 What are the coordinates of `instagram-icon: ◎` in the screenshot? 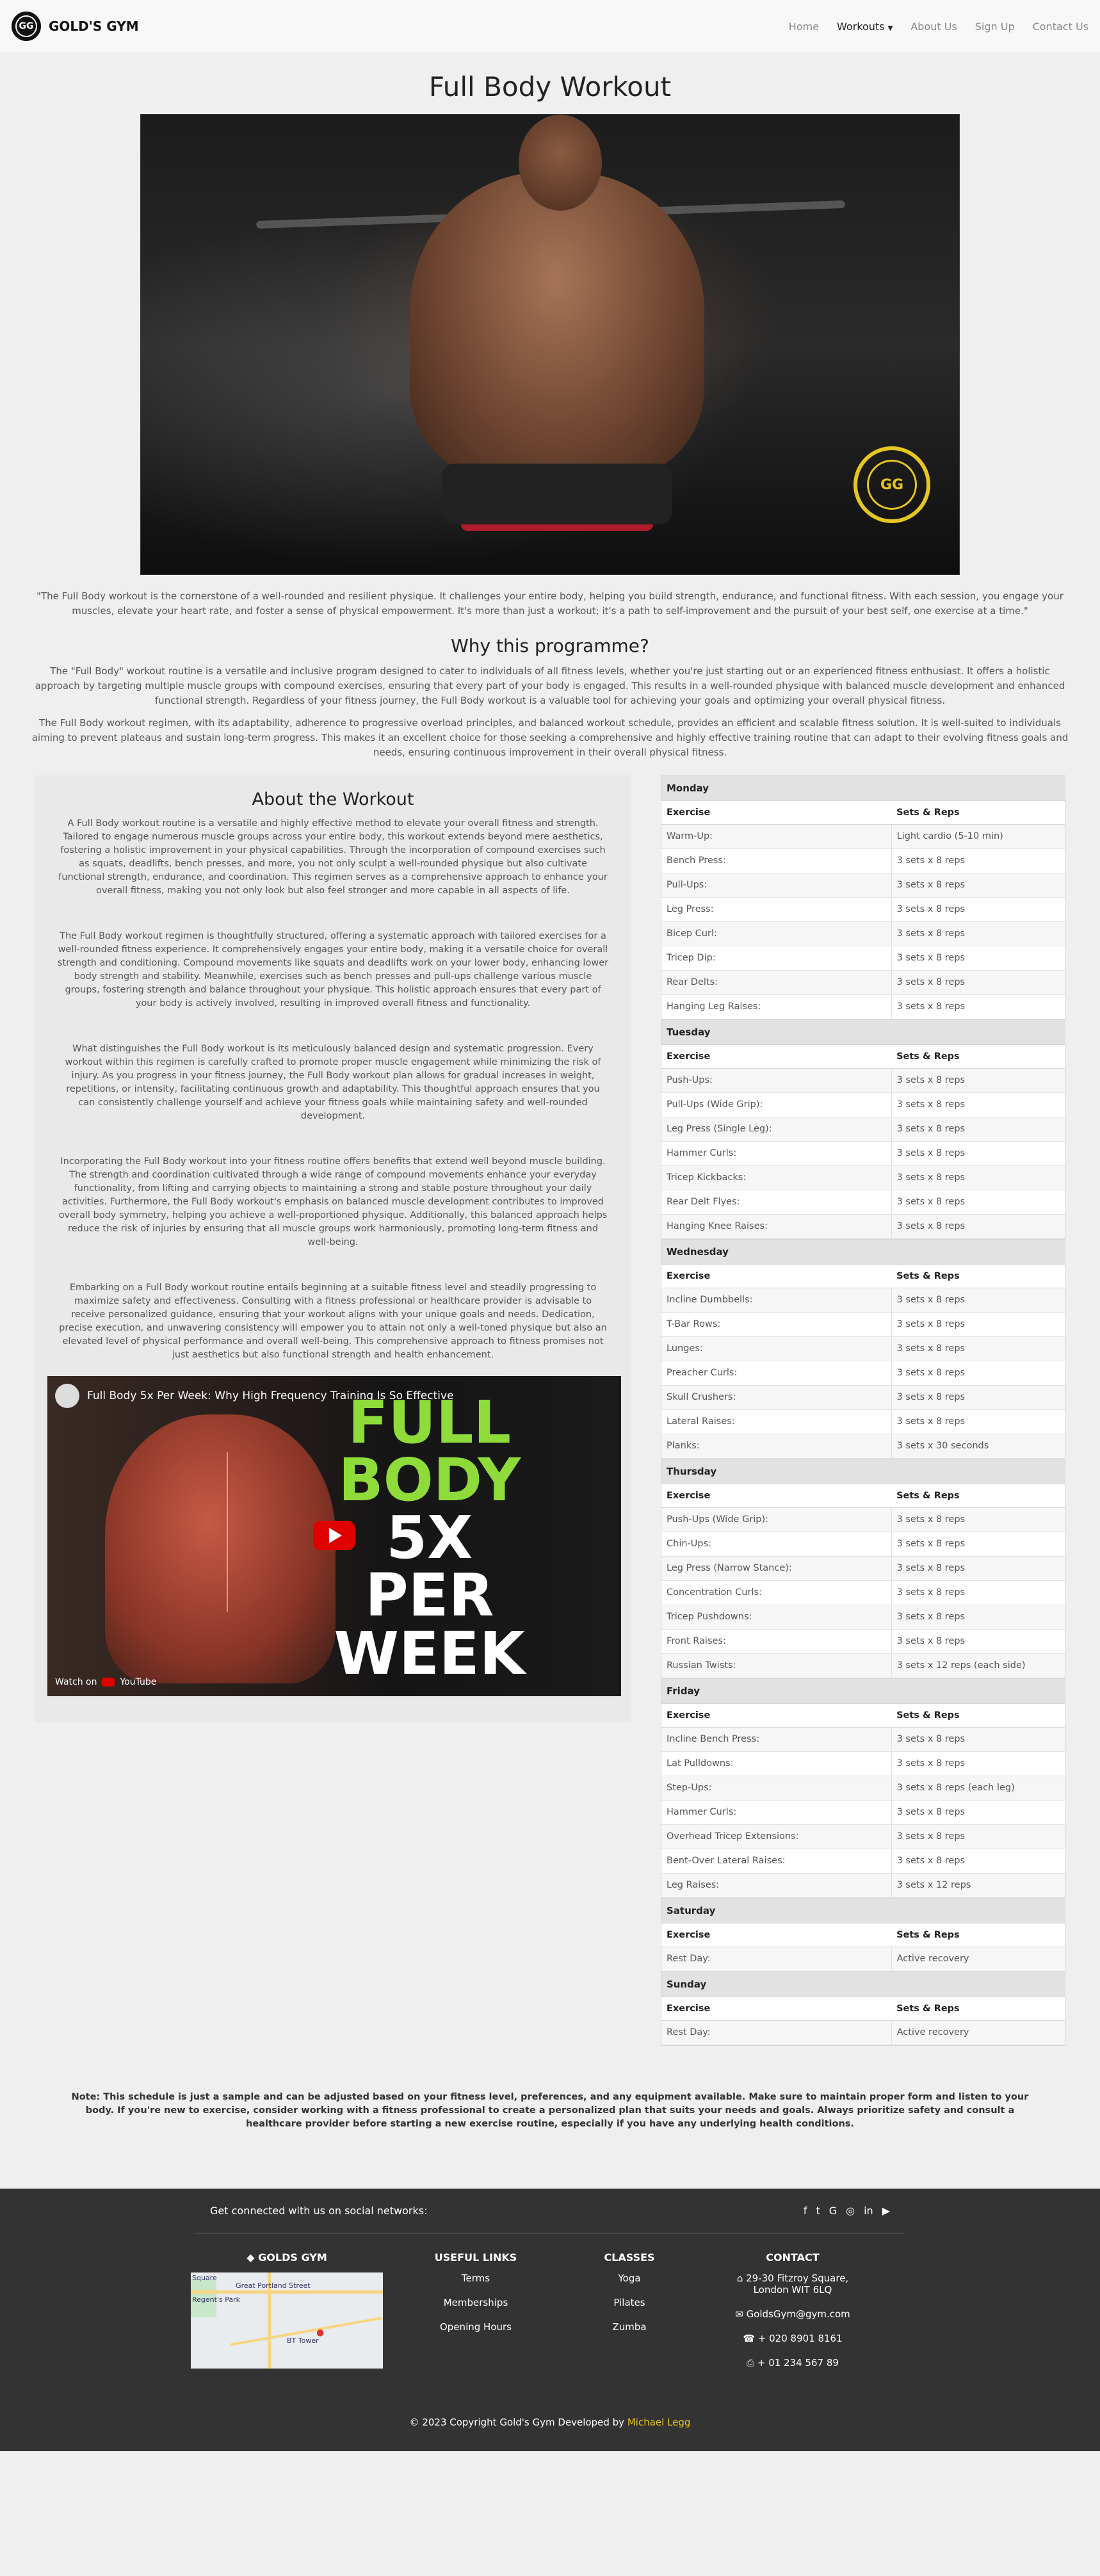 It's located at (850, 2211).